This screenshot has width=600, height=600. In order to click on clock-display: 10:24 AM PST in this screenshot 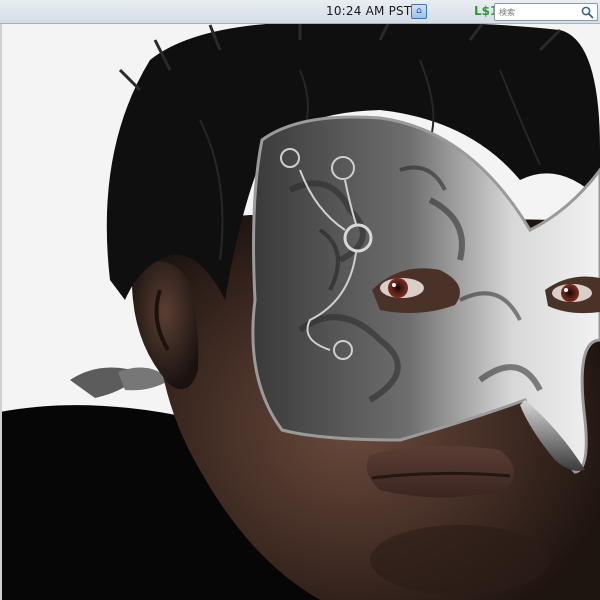, I will do `click(369, 11)`.